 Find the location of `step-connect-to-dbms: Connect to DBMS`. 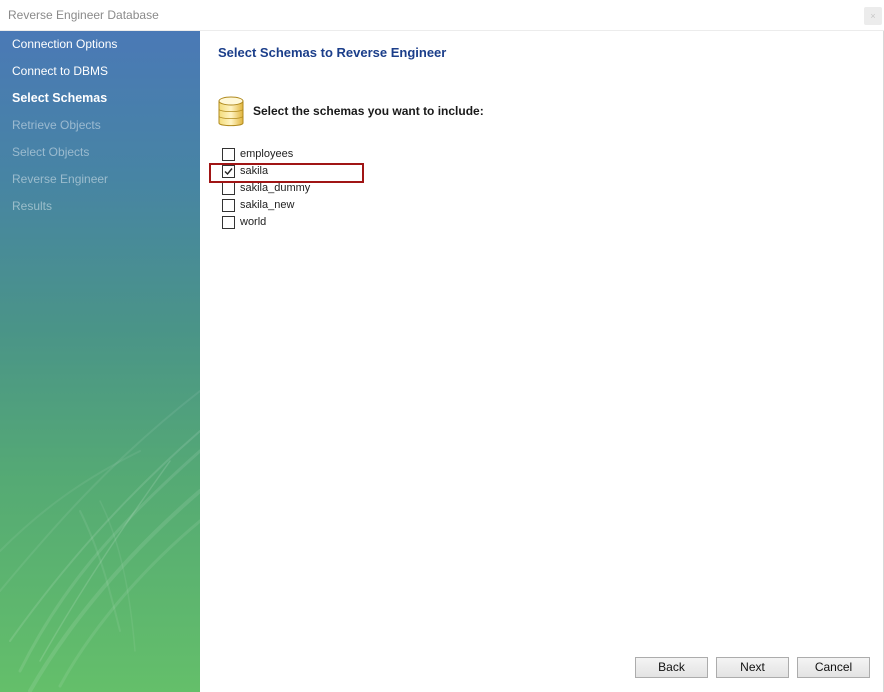

step-connect-to-dbms: Connect to DBMS is located at coordinates (60, 71).